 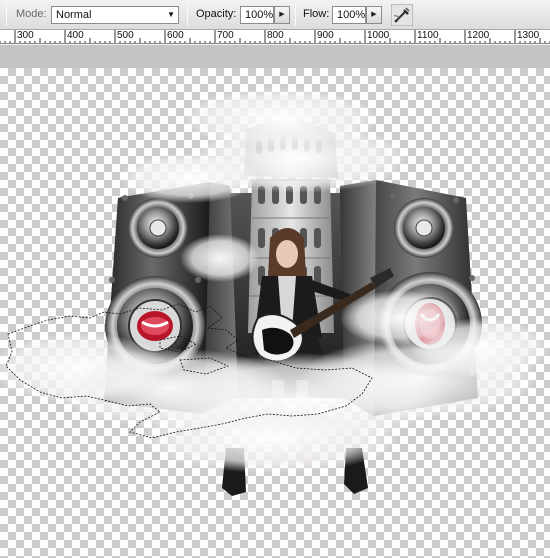 What do you see at coordinates (275, 56) in the screenshot?
I see `pasteboard` at bounding box center [275, 56].